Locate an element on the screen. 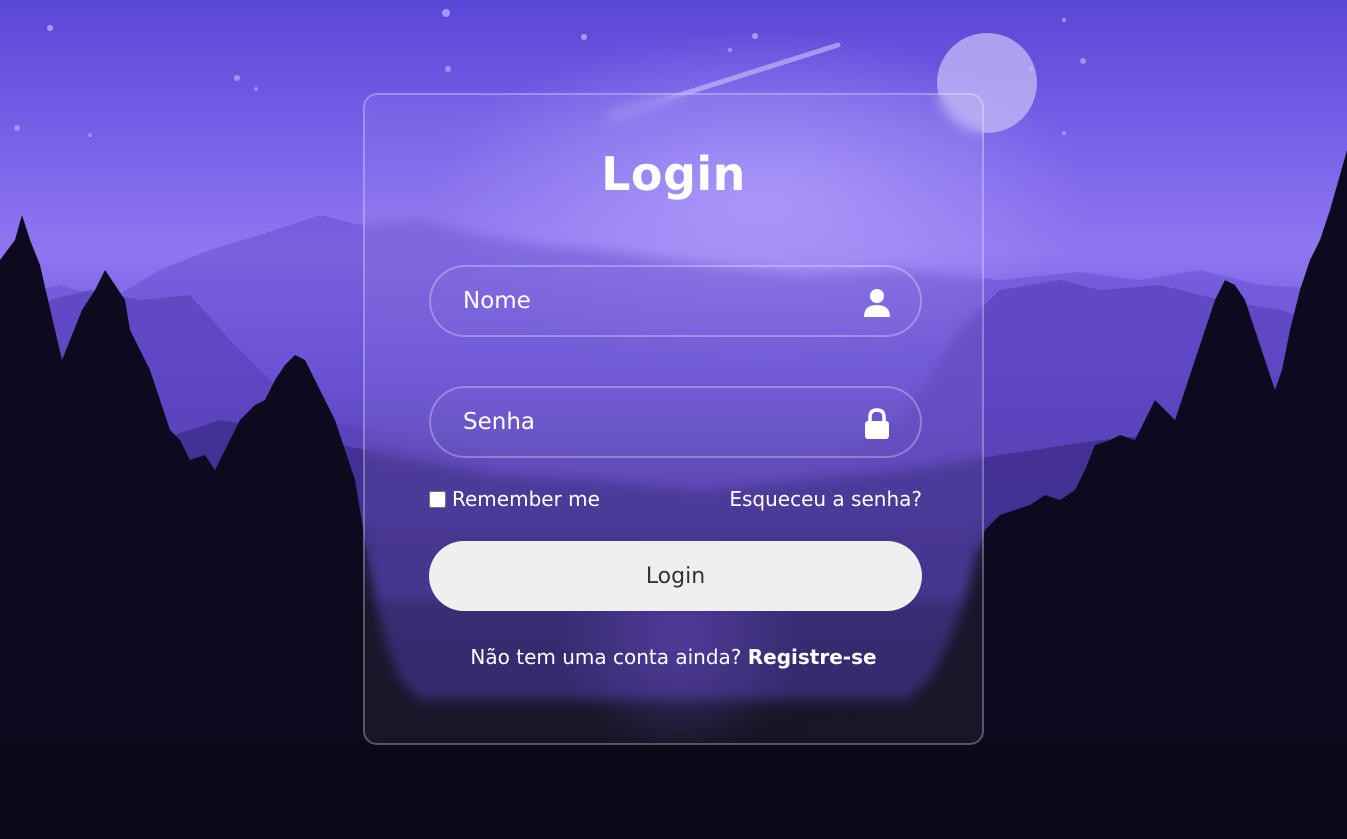 This screenshot has width=1347, height=839. username-input is located at coordinates (675, 301).